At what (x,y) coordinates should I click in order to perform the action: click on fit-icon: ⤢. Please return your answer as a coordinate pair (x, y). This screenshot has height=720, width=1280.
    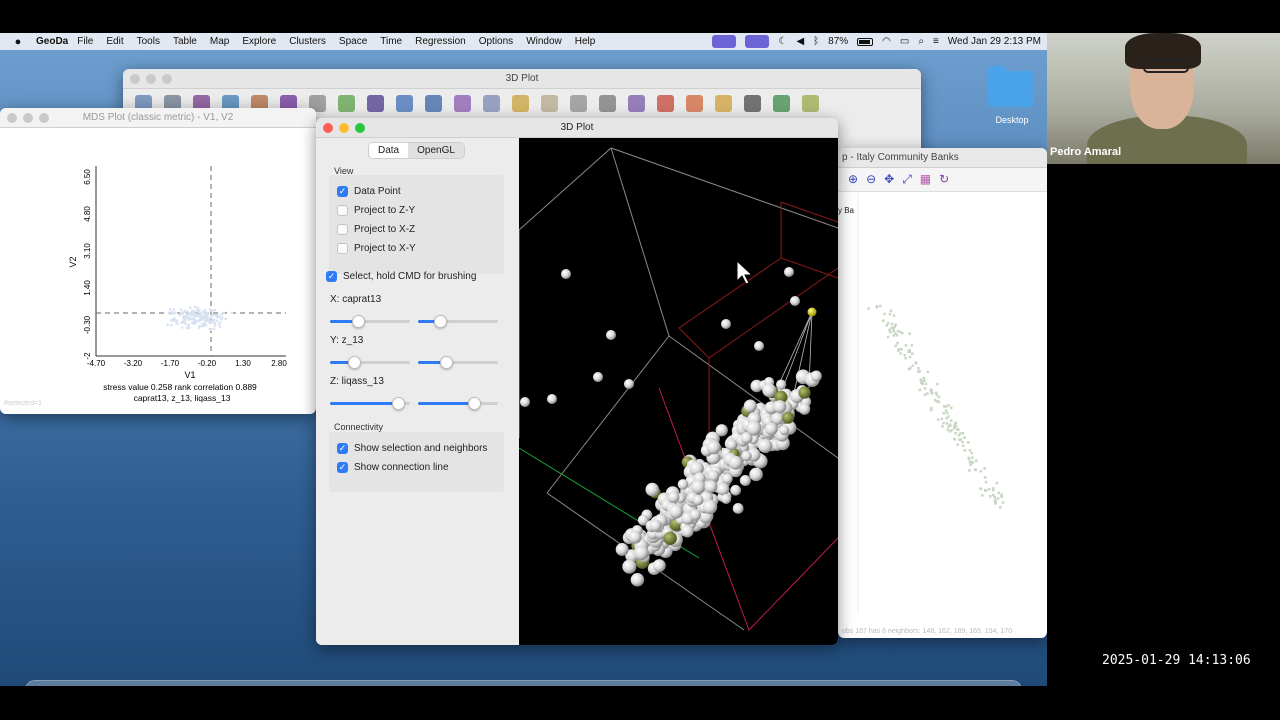
    Looking at the image, I should click on (907, 179).